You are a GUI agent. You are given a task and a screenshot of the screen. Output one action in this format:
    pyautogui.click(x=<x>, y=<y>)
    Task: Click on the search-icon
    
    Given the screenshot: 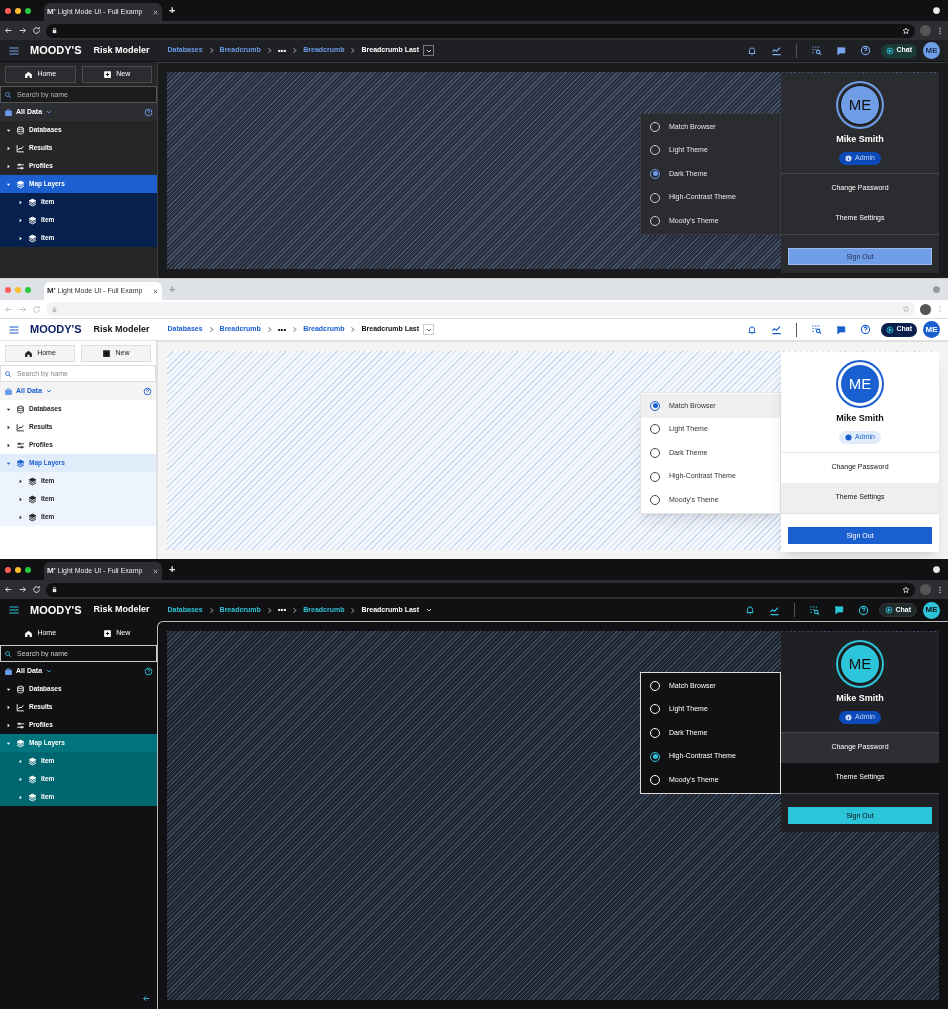 What is the action you would take?
    pyautogui.click(x=8, y=94)
    